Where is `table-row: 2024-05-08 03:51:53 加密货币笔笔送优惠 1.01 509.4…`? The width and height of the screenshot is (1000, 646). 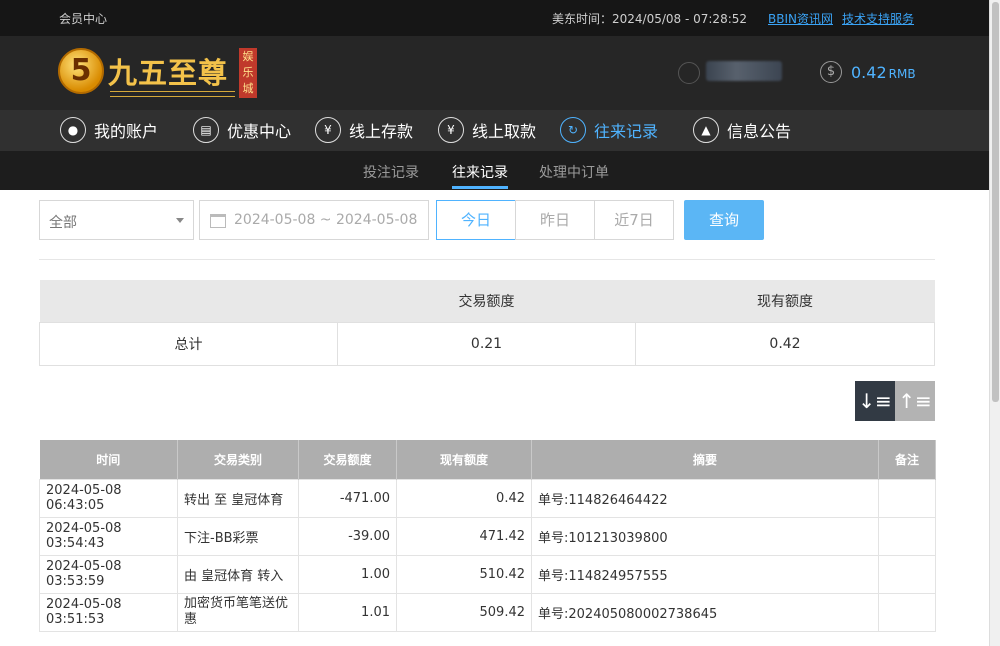 table-row: 2024-05-08 03:51:53 加密货币笔笔送优惠 1.01 509.4… is located at coordinates (487, 612).